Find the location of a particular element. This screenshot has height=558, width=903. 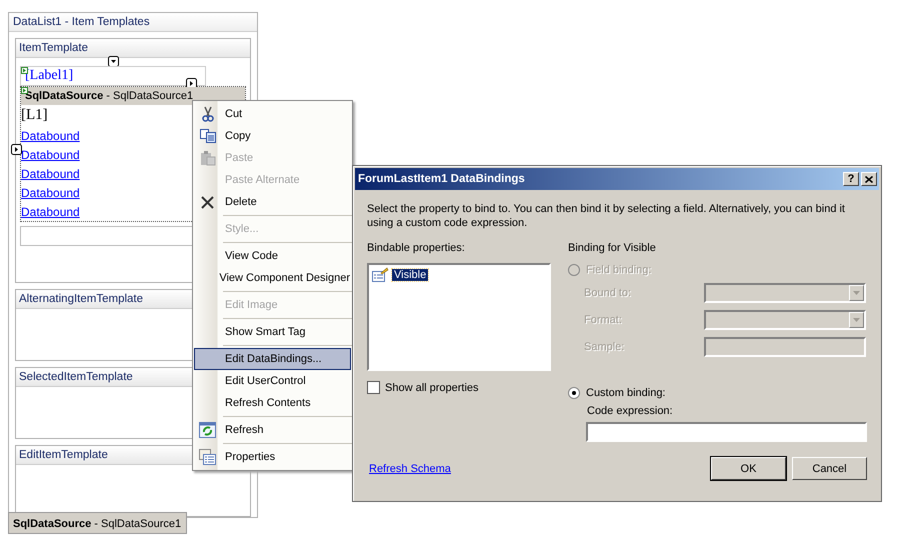

help-button: ? is located at coordinates (851, 179).